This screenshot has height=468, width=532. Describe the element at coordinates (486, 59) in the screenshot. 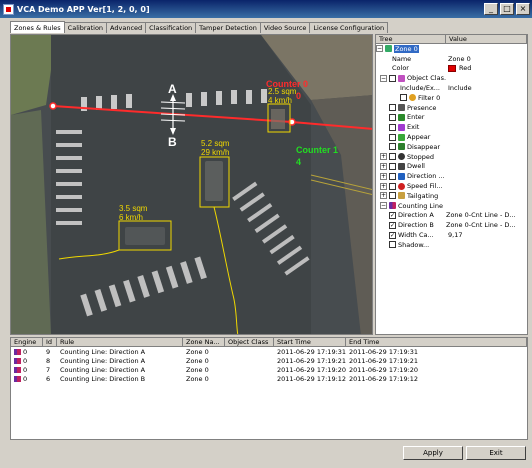

I see `zone-name-value: Zone 0` at that location.